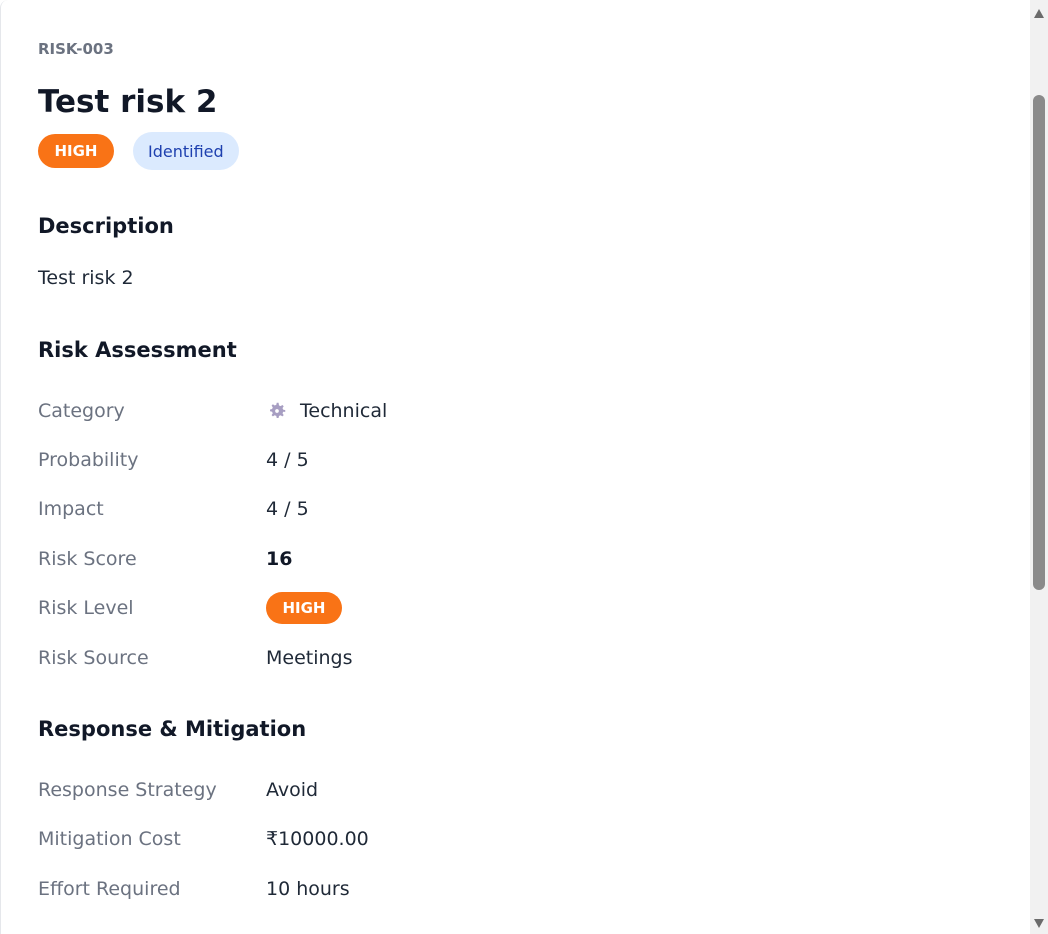  What do you see at coordinates (86, 278) in the screenshot?
I see `description-text: Test risk 2` at bounding box center [86, 278].